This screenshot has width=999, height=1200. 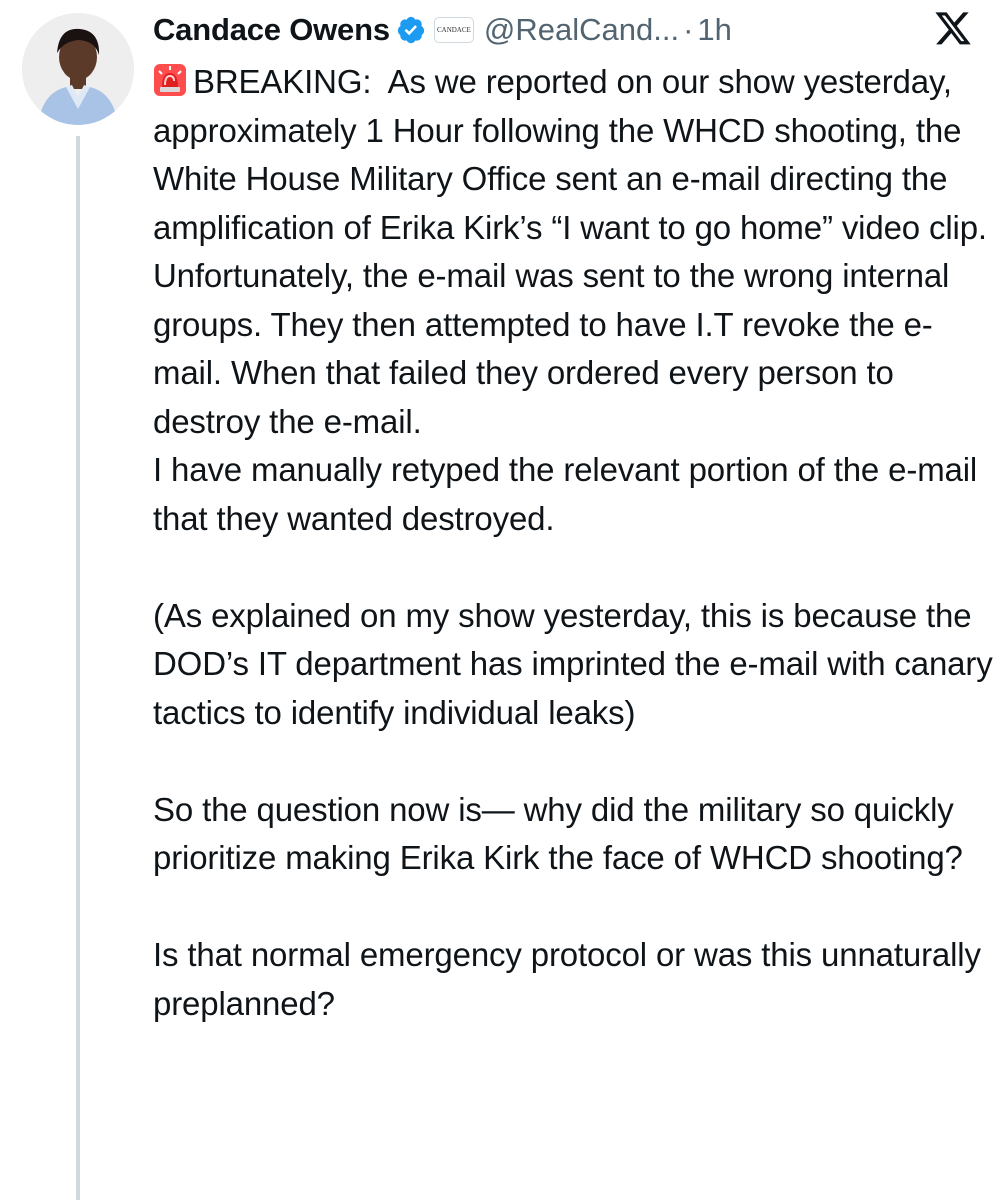 What do you see at coordinates (714, 30) in the screenshot?
I see `tweet-timestamp: 1h` at bounding box center [714, 30].